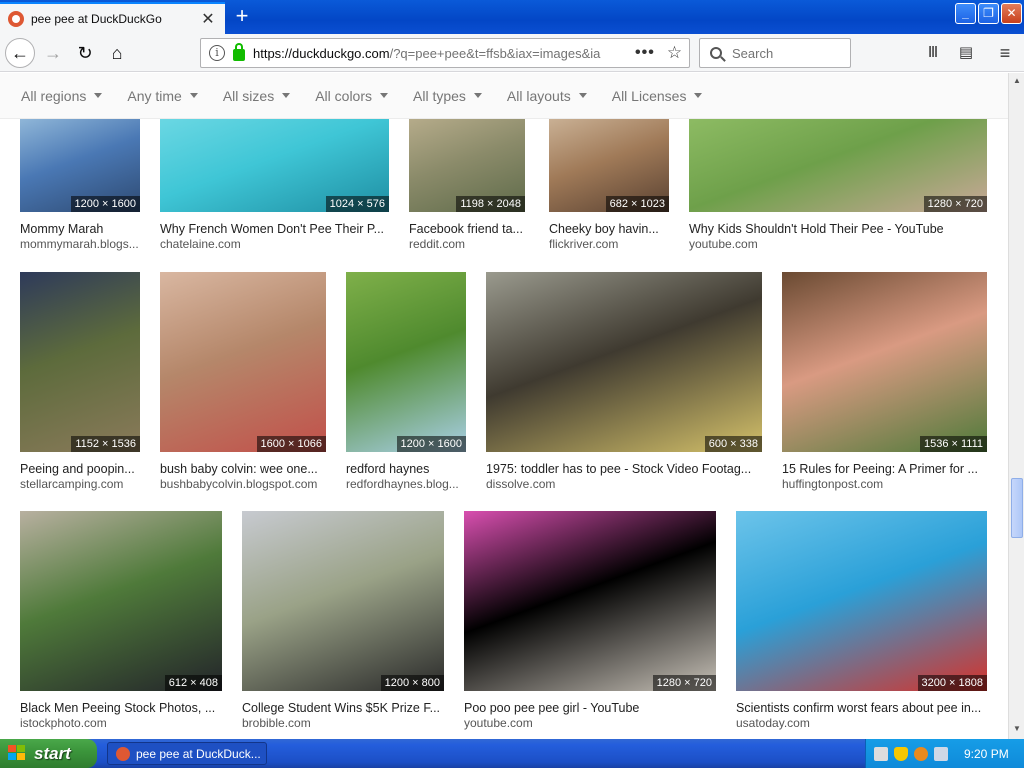  I want to click on image-dimensions-badge: 3200 × 1808, so click(952, 683).